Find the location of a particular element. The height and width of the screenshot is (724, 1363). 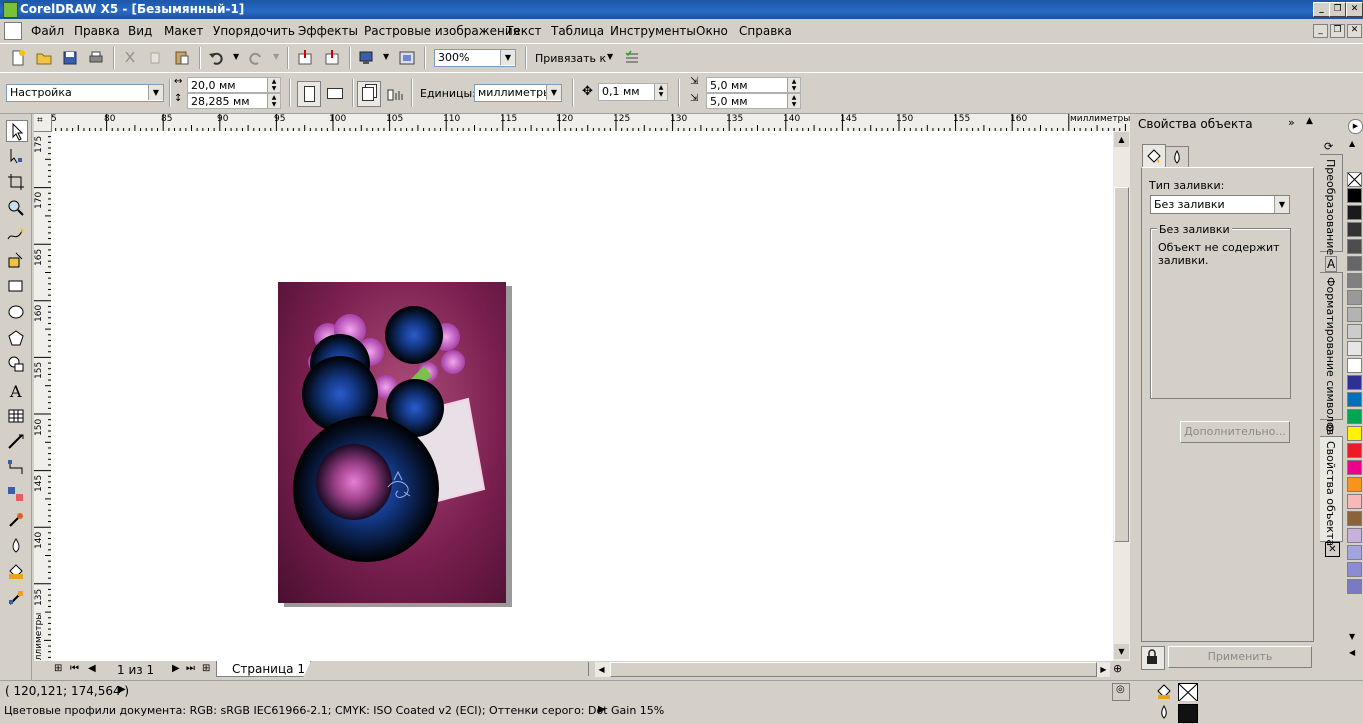

undo-dropdown-icon: ▼ is located at coordinates (236, 56).